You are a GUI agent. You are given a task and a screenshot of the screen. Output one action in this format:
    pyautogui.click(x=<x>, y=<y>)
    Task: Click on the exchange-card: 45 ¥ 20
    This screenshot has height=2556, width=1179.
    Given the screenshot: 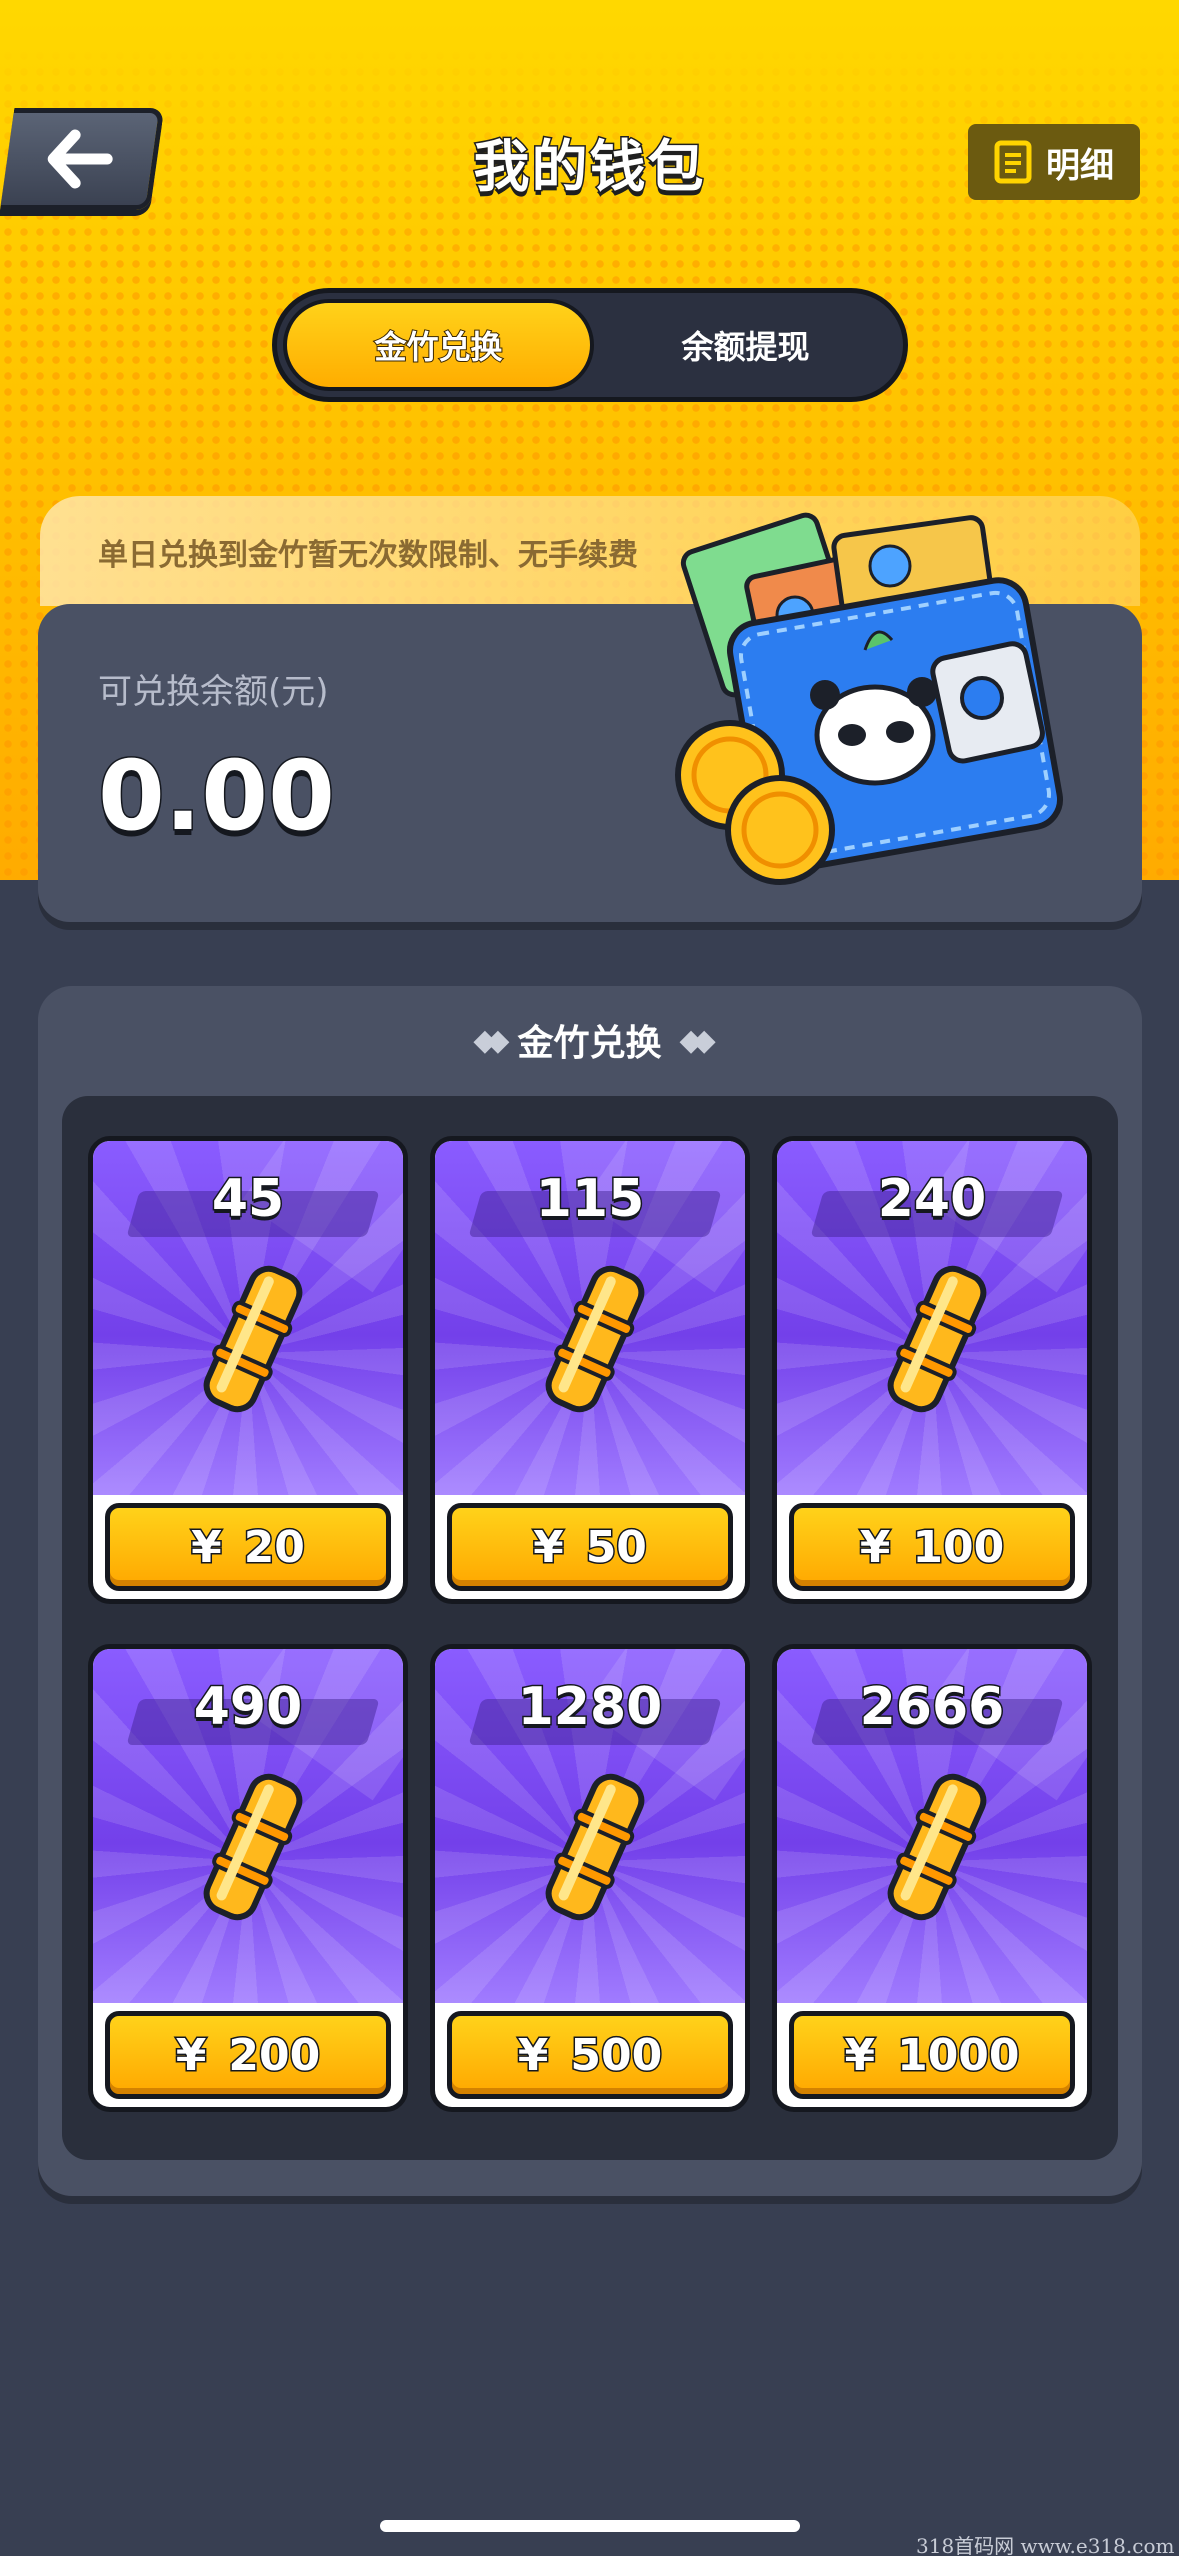 What is the action you would take?
    pyautogui.click(x=248, y=1370)
    